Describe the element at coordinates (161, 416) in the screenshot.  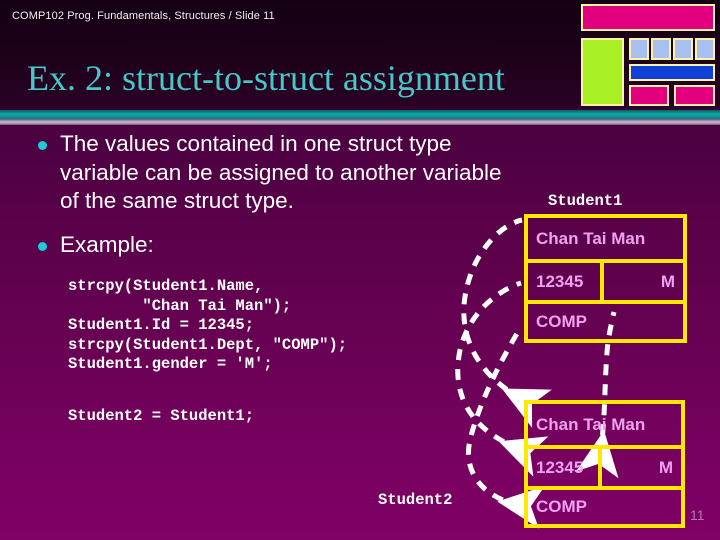
I see `code-block-struct-assign: Student2 = Student1;` at that location.